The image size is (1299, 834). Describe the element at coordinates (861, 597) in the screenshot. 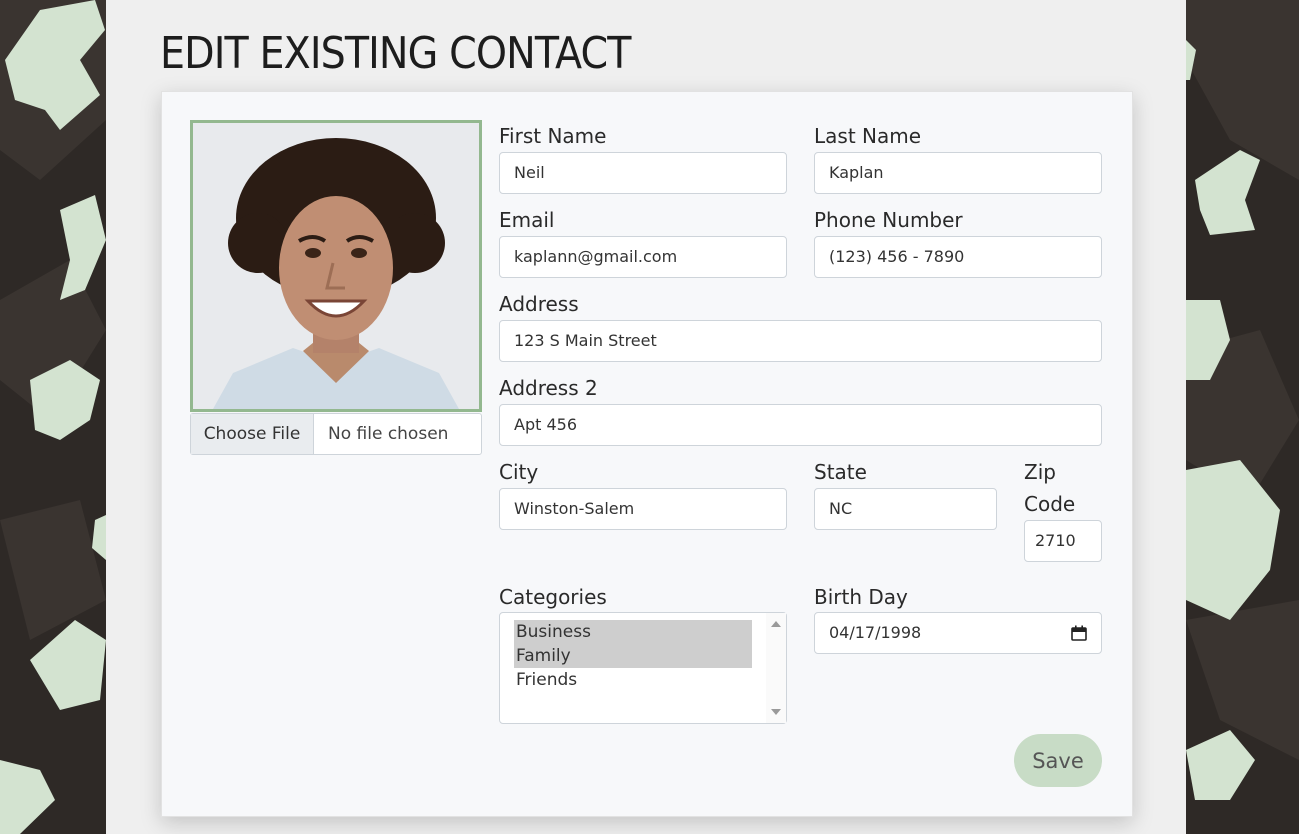

I see `birthday-label: Birth Day` at that location.